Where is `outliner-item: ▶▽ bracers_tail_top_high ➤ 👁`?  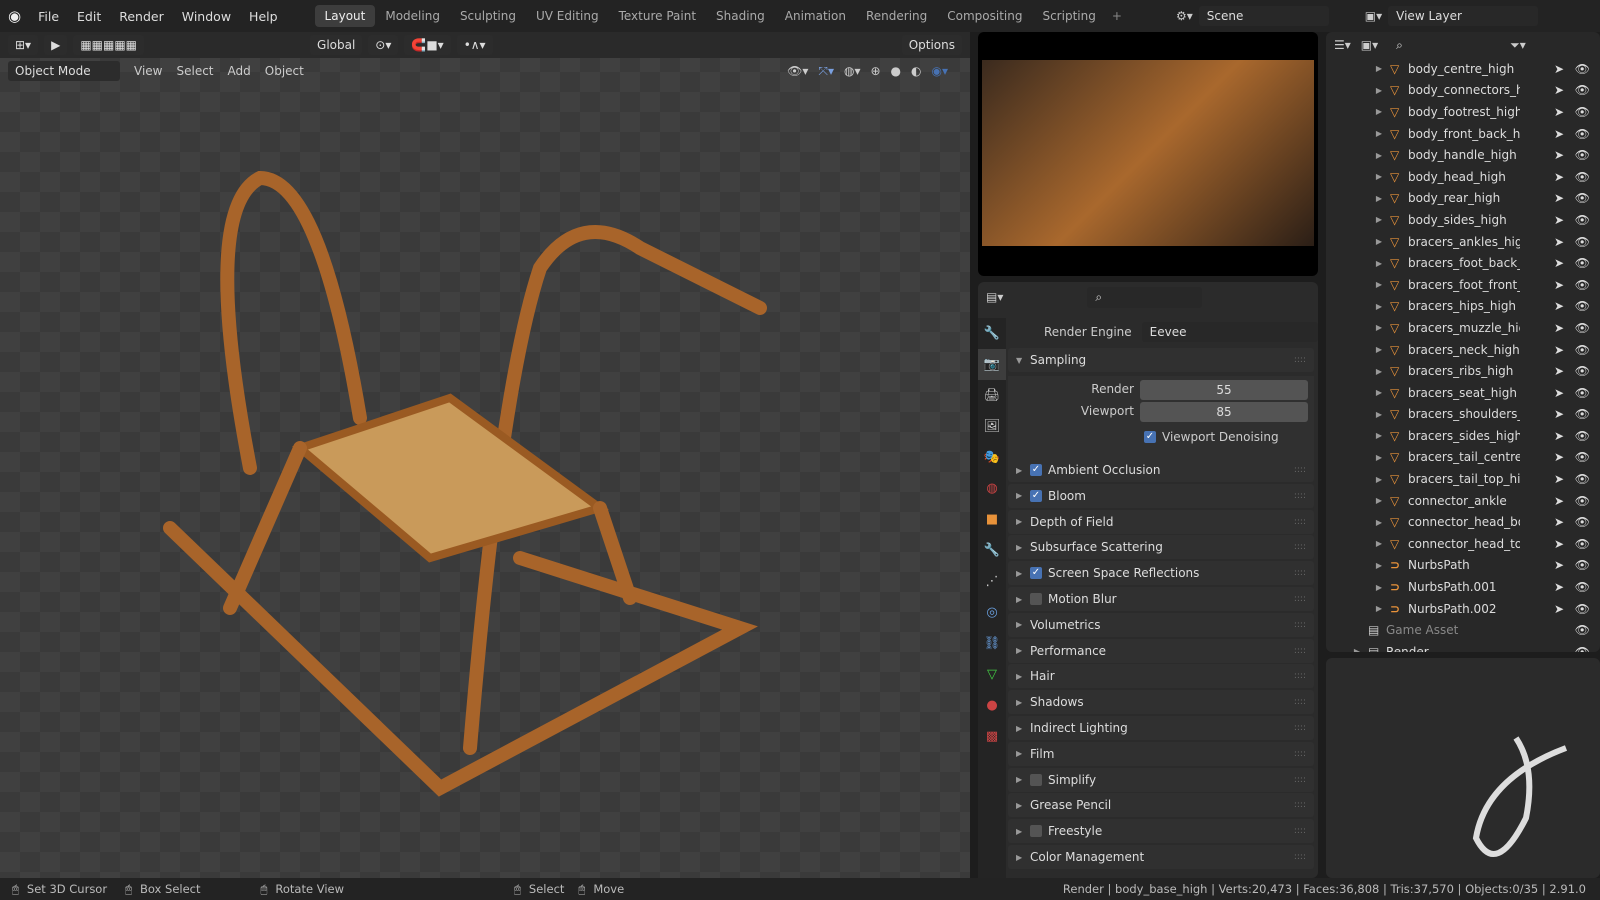
outliner-item: ▶▽ bracers_tail_top_high ➤ 👁 is located at coordinates (1463, 479).